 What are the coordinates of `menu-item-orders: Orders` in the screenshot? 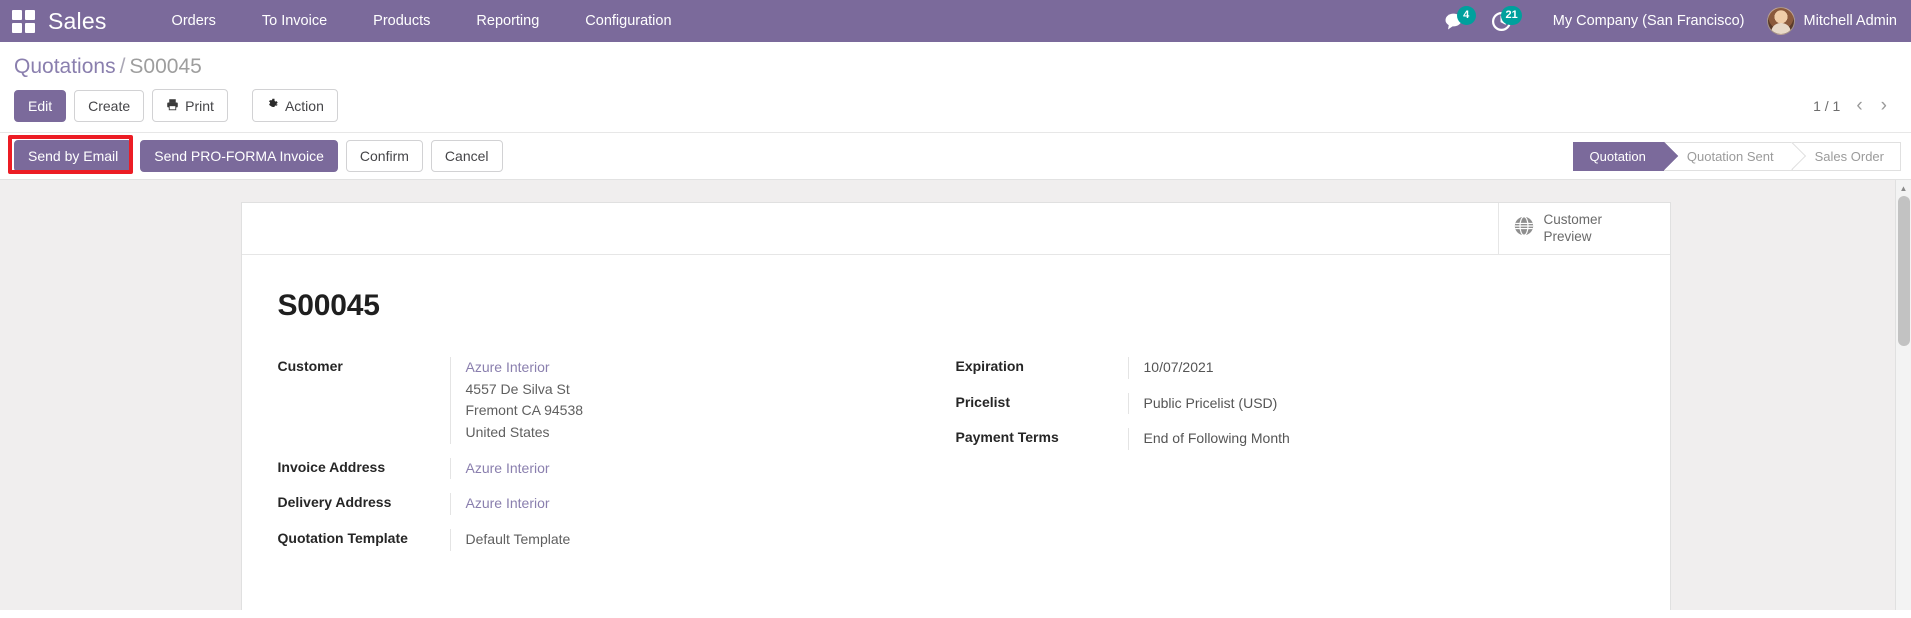 It's located at (194, 21).